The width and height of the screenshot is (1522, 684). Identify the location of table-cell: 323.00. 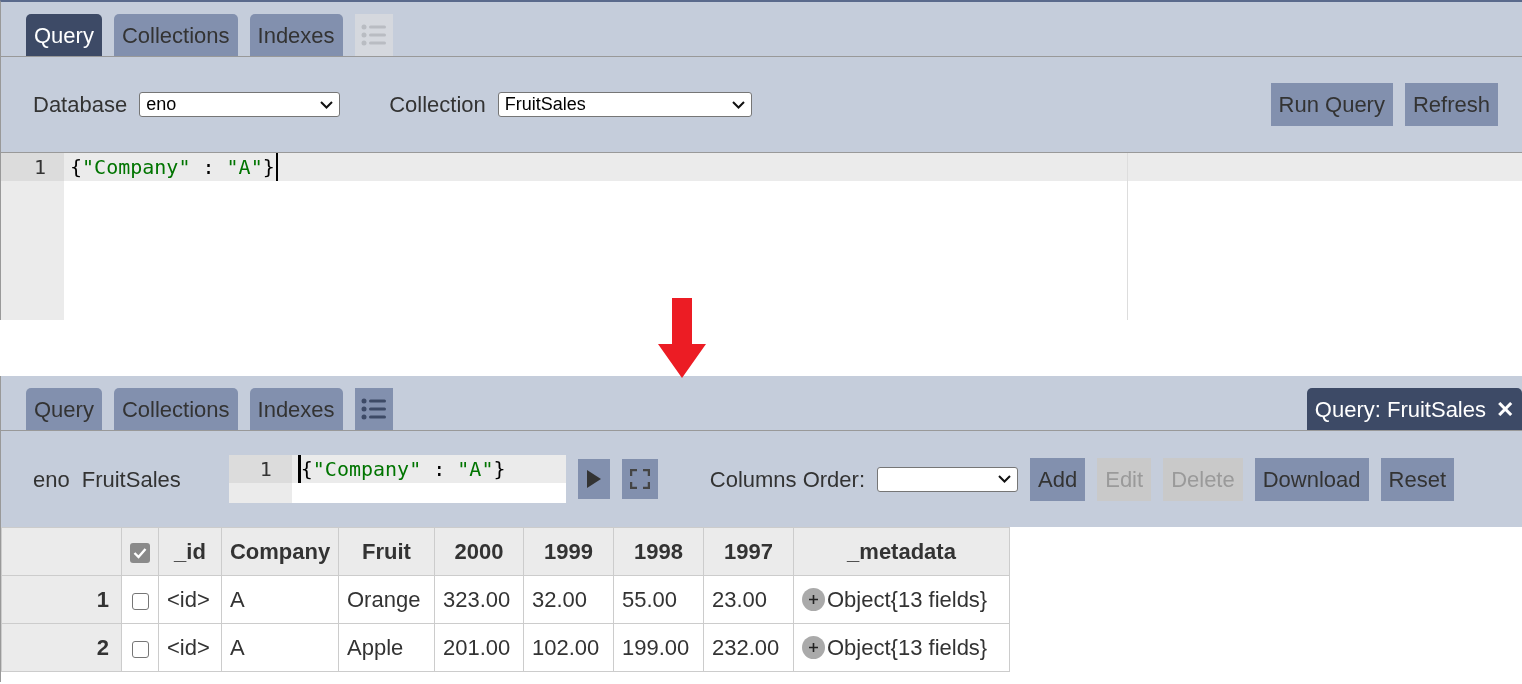
(479, 599).